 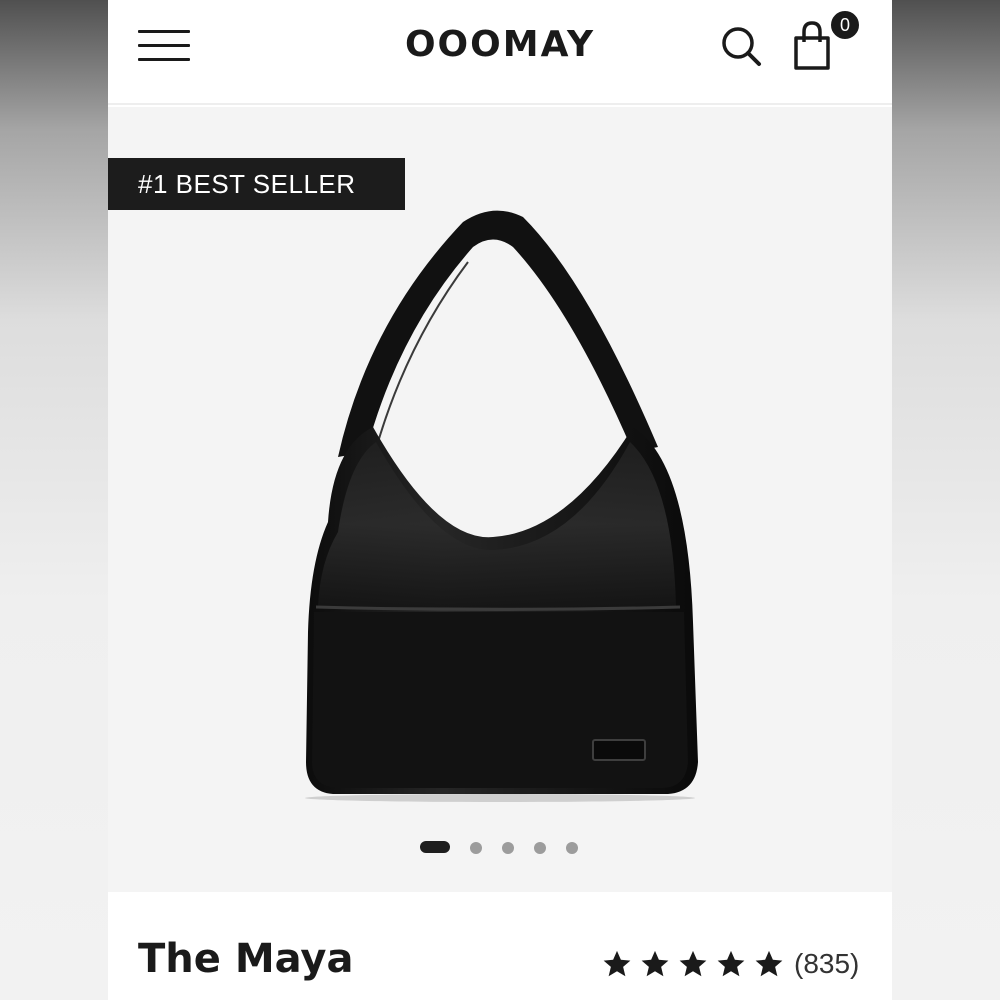 What do you see at coordinates (500, 946) in the screenshot?
I see `product-info: The Maya (835)` at bounding box center [500, 946].